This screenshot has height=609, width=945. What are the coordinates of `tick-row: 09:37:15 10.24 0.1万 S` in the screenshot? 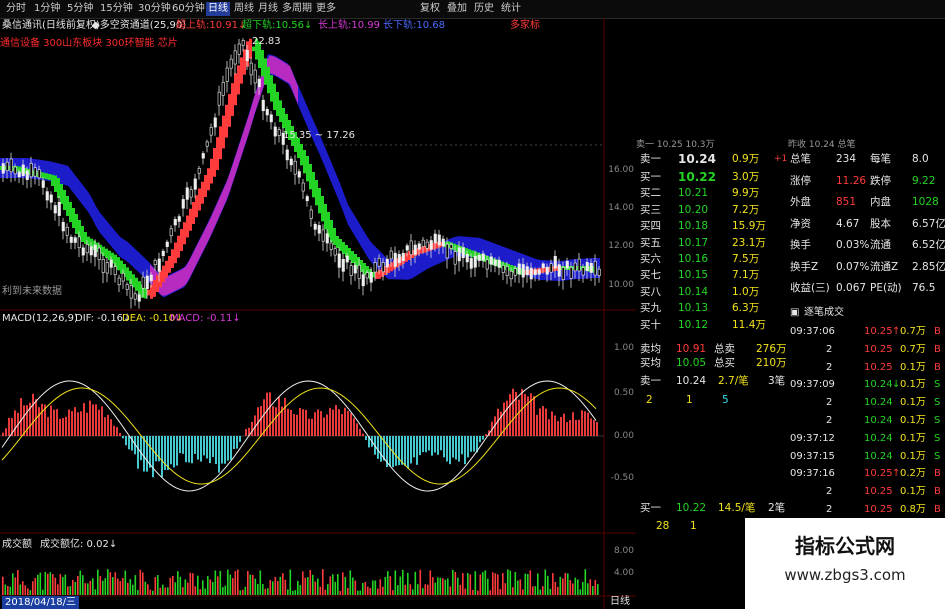 It's located at (866, 457).